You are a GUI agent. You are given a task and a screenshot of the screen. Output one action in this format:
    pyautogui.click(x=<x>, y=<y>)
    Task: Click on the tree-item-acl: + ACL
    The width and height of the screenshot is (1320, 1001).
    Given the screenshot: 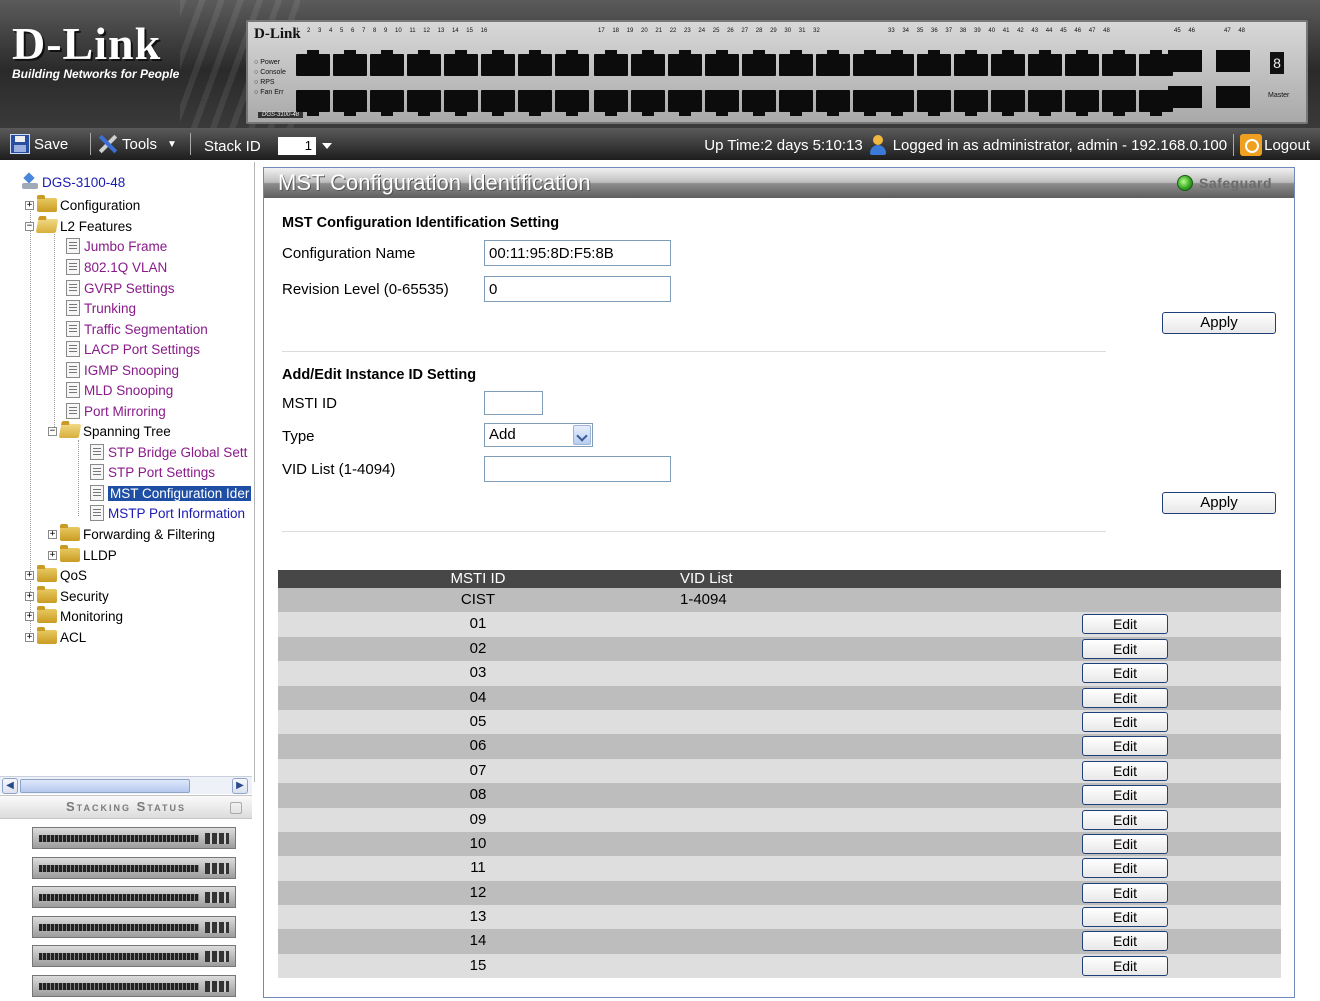 What is the action you would take?
    pyautogui.click(x=55, y=637)
    